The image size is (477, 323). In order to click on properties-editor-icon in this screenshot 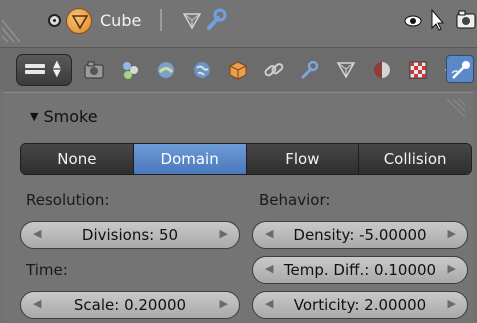, I will do `click(35, 70)`.